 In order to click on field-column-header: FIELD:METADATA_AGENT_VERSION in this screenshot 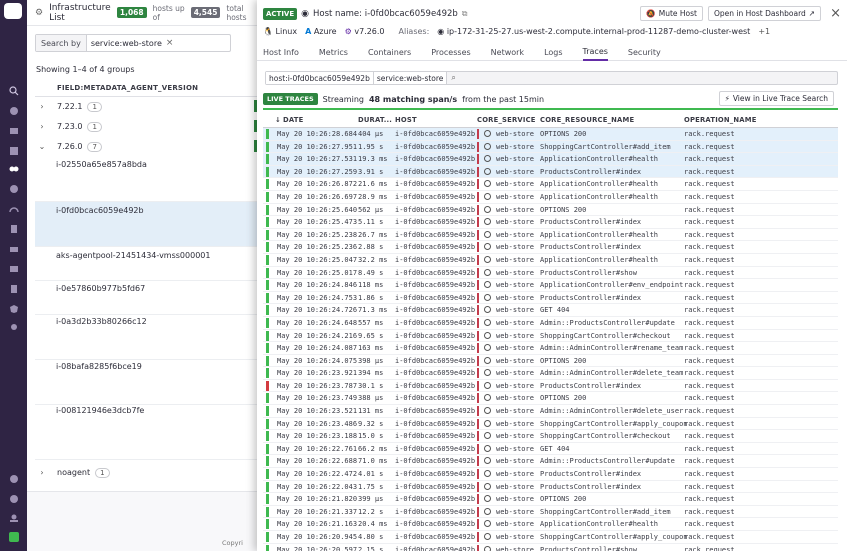, I will do `click(146, 88)`.